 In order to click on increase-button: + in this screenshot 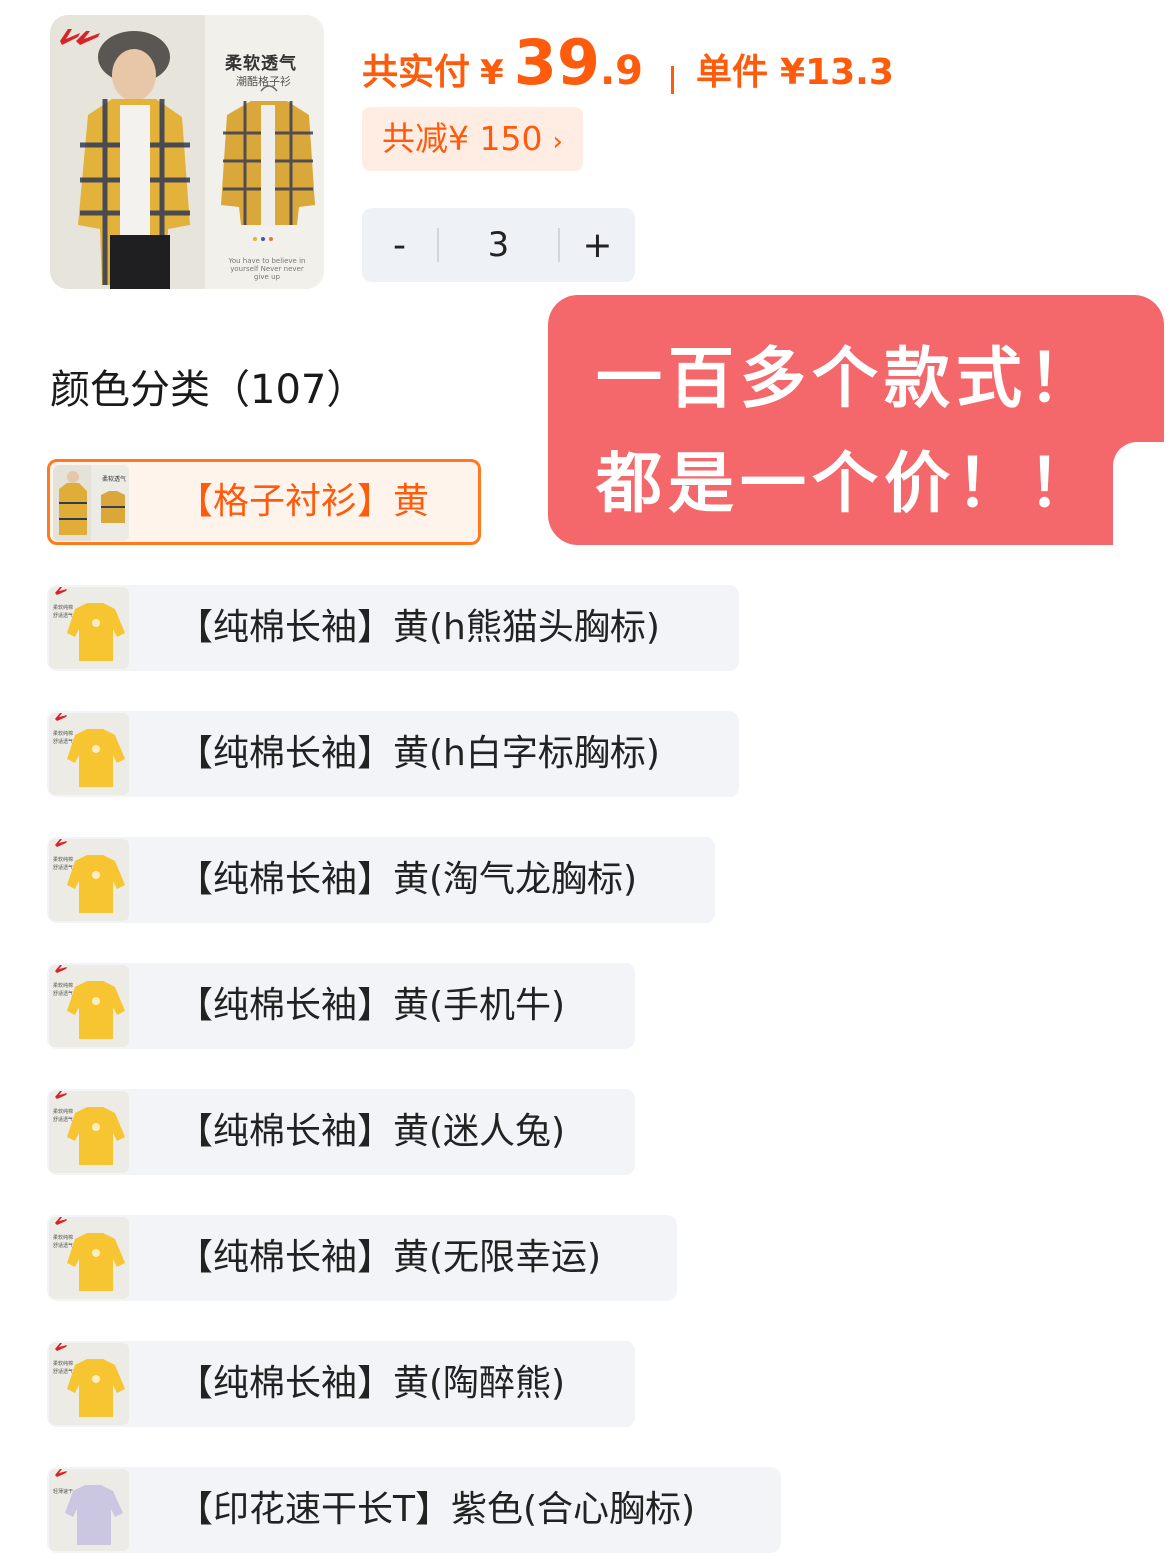, I will do `click(597, 245)`.